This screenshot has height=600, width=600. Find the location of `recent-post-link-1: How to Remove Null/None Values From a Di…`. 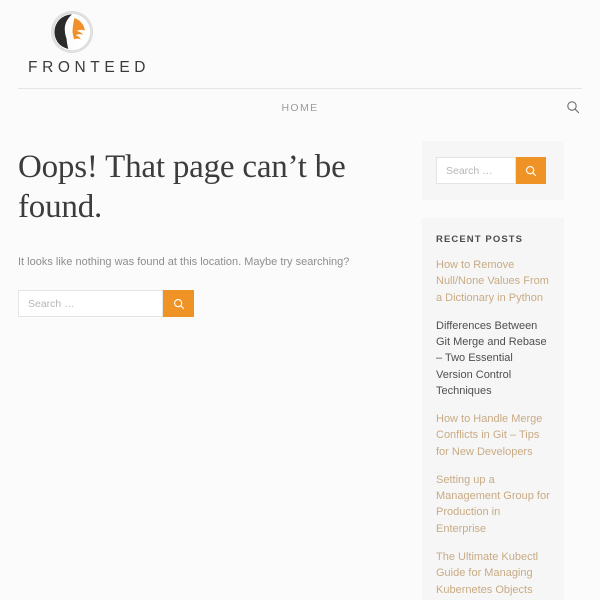

recent-post-link-1: How to Remove Null/None Values From a Di… is located at coordinates (493, 281).